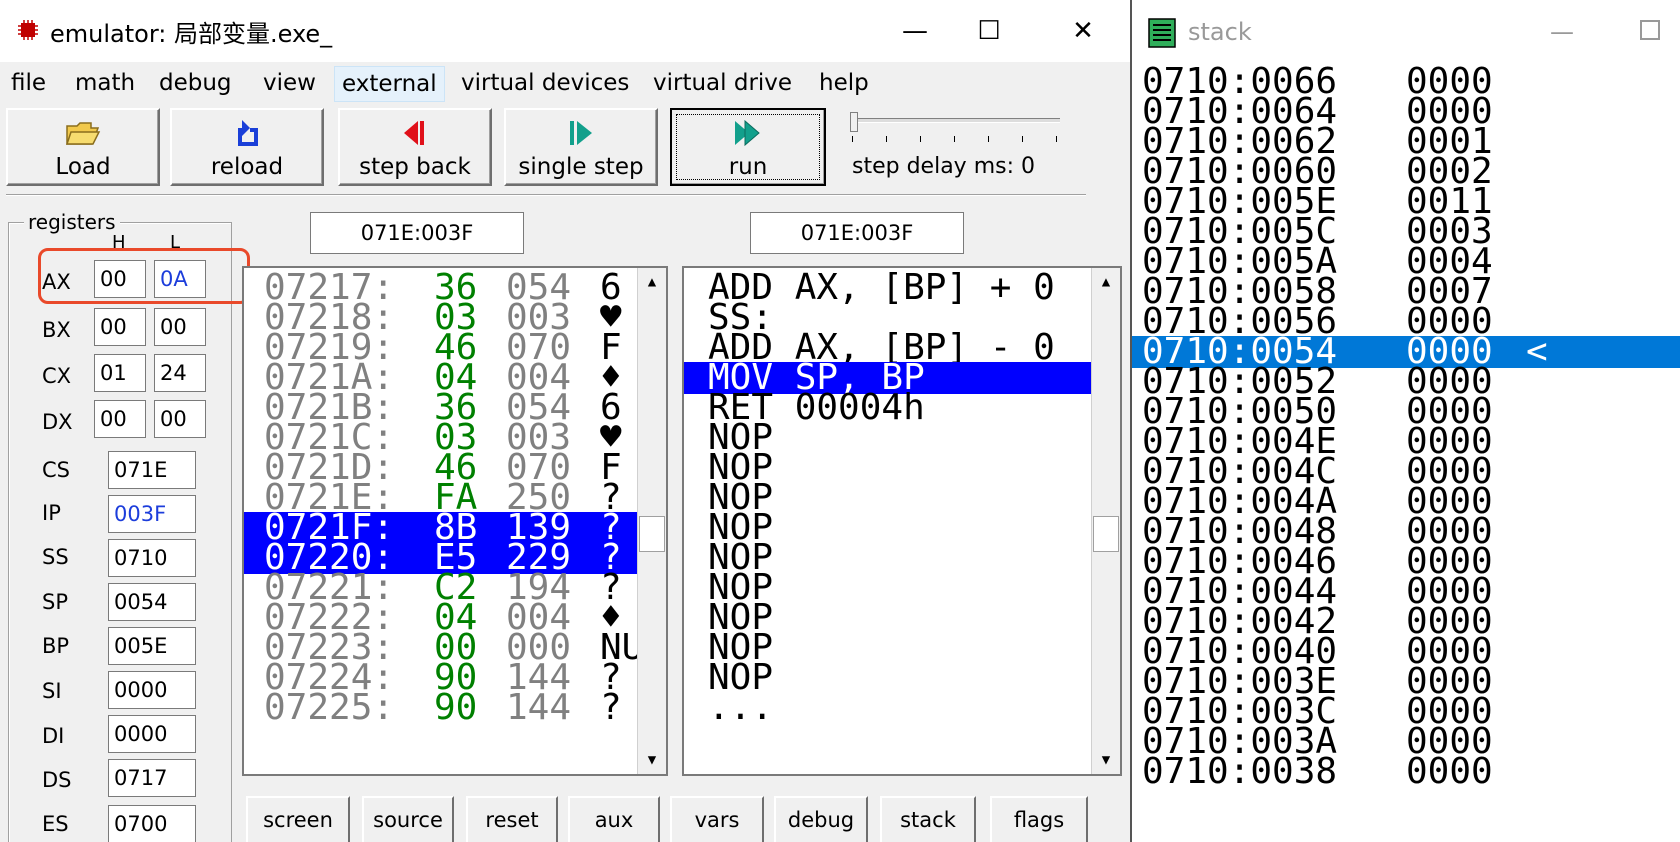 The height and width of the screenshot is (842, 1680). What do you see at coordinates (1449, 771) in the screenshot?
I see `stack-value: 0000` at bounding box center [1449, 771].